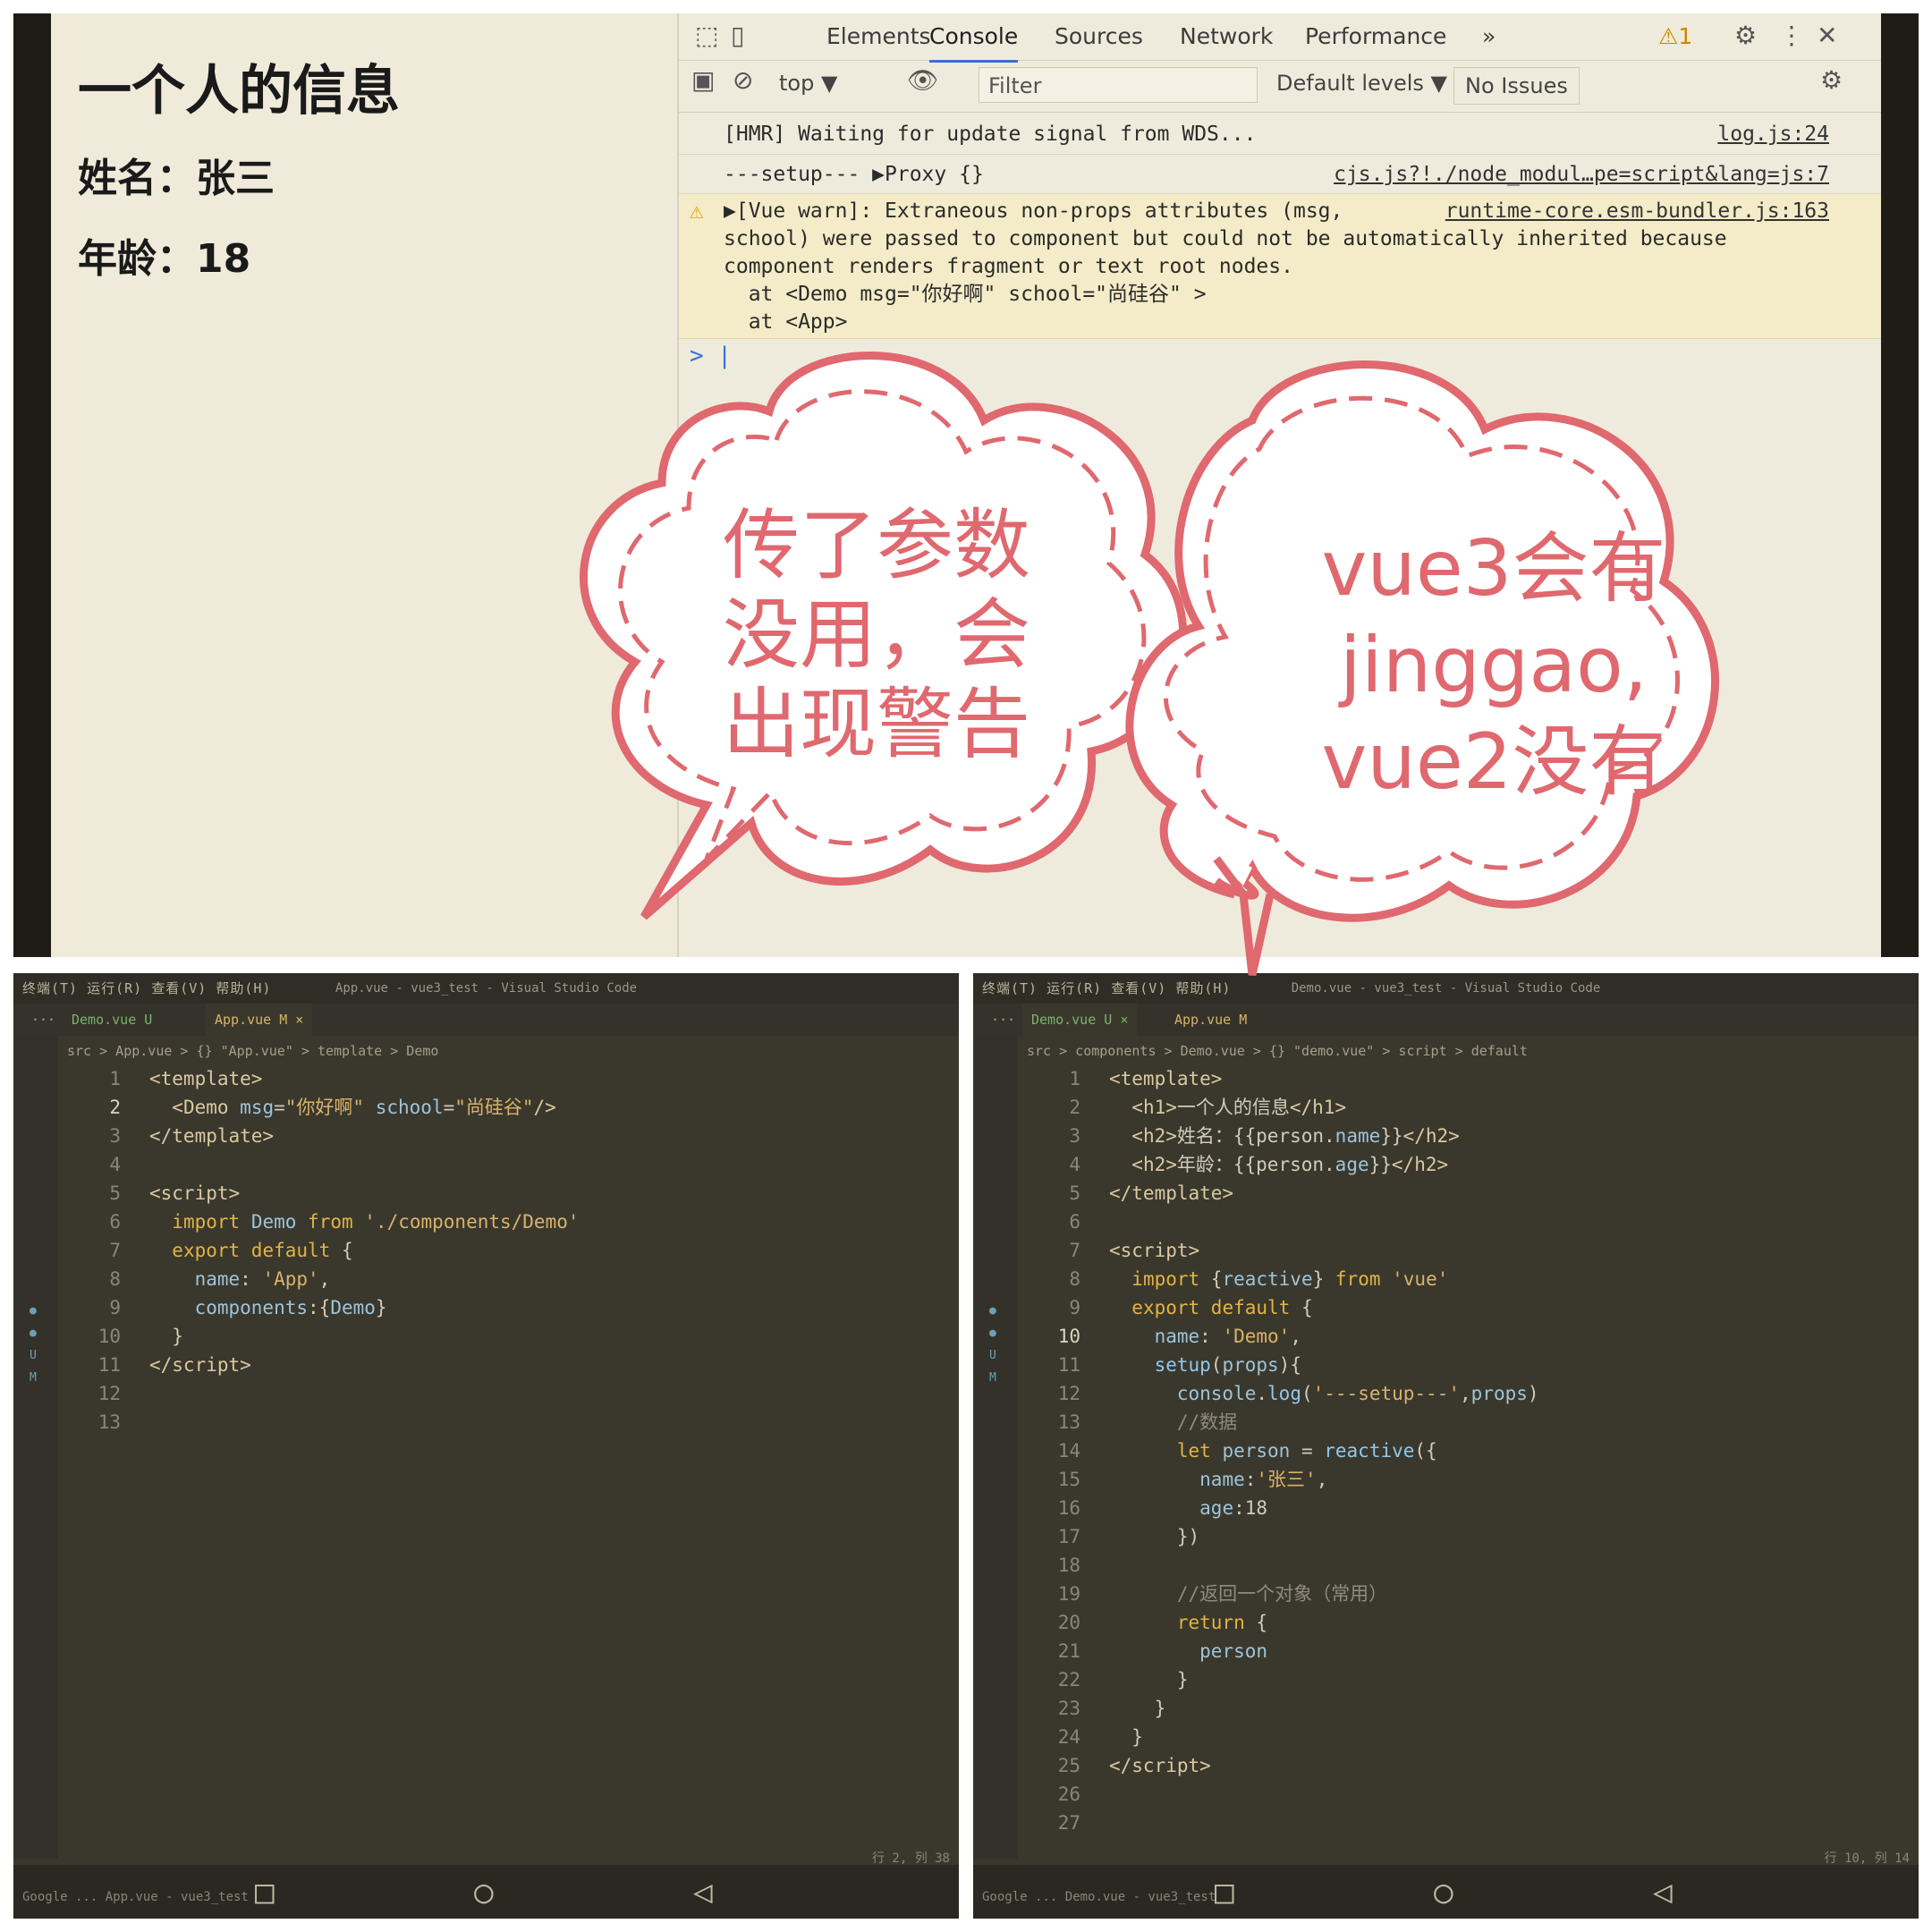  I want to click on line-number: 20, so click(1068, 1622).